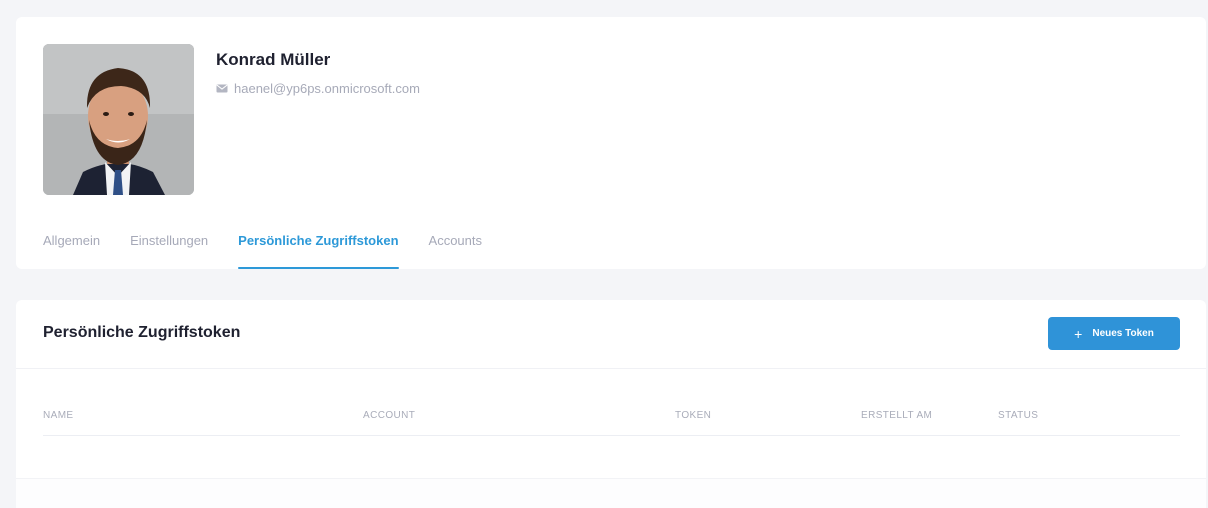  Describe the element at coordinates (611, 422) in the screenshot. I see `tokens-table-header: Name Account Token Erstellt am Status` at that location.